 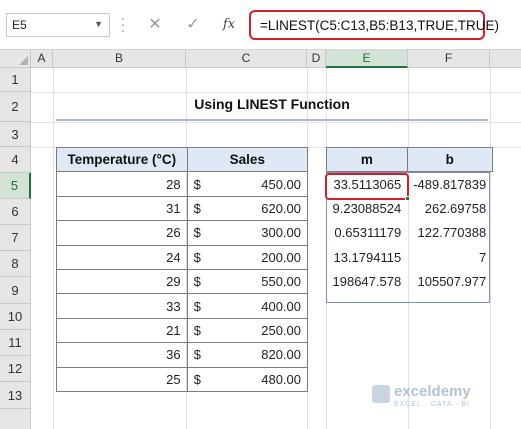 What do you see at coordinates (15, 343) in the screenshot?
I see `row-header-11: 11` at bounding box center [15, 343].